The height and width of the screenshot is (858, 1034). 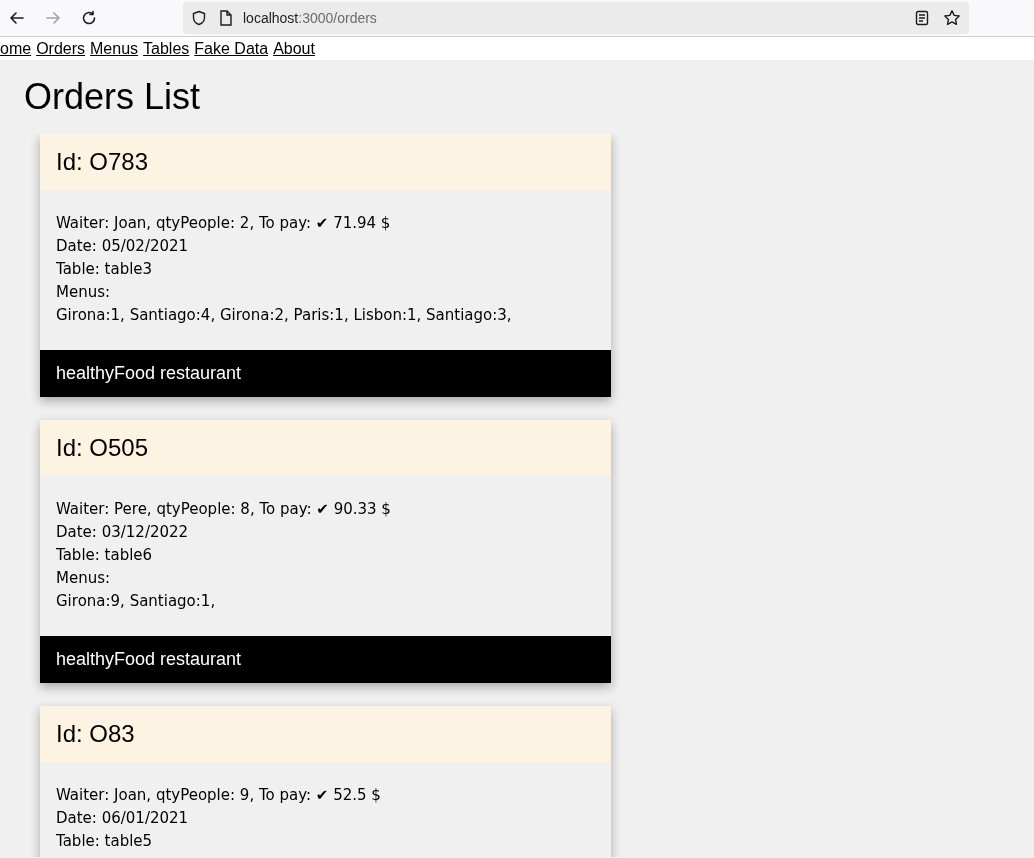 I want to click on forward-arrow-icon, so click(x=53, y=18).